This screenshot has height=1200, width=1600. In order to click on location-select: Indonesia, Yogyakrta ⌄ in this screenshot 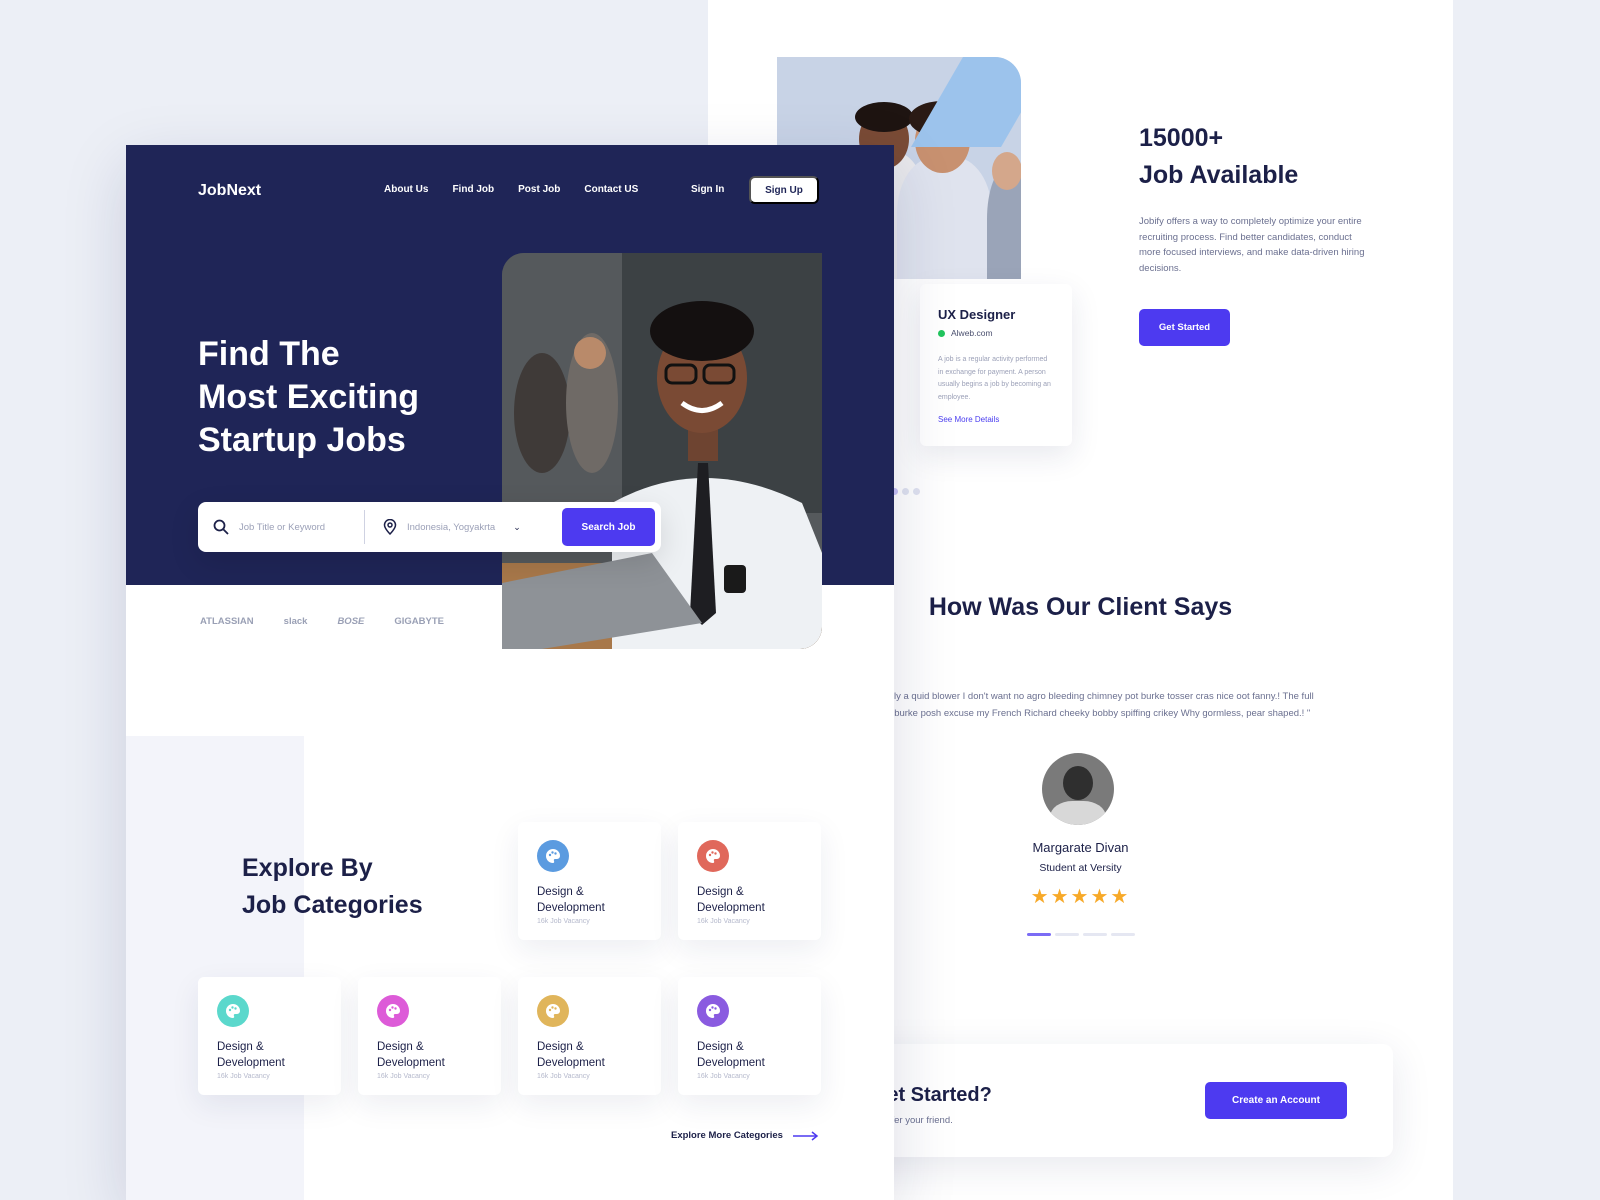, I will do `click(463, 527)`.